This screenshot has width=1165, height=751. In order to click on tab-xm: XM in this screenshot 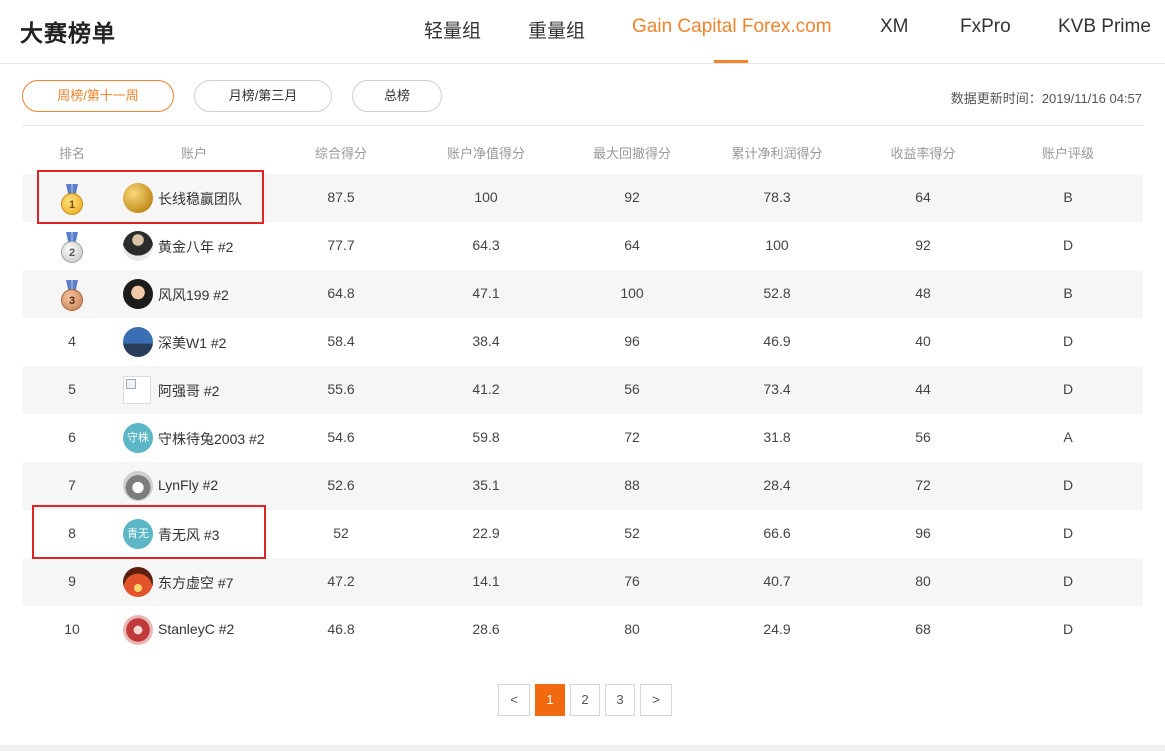, I will do `click(894, 27)`.